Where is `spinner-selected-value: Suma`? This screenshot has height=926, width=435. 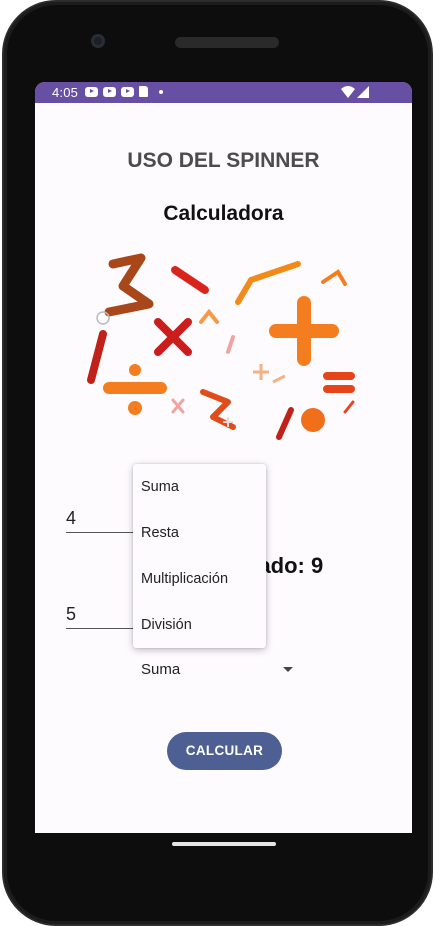
spinner-selected-value: Suma is located at coordinates (161, 669).